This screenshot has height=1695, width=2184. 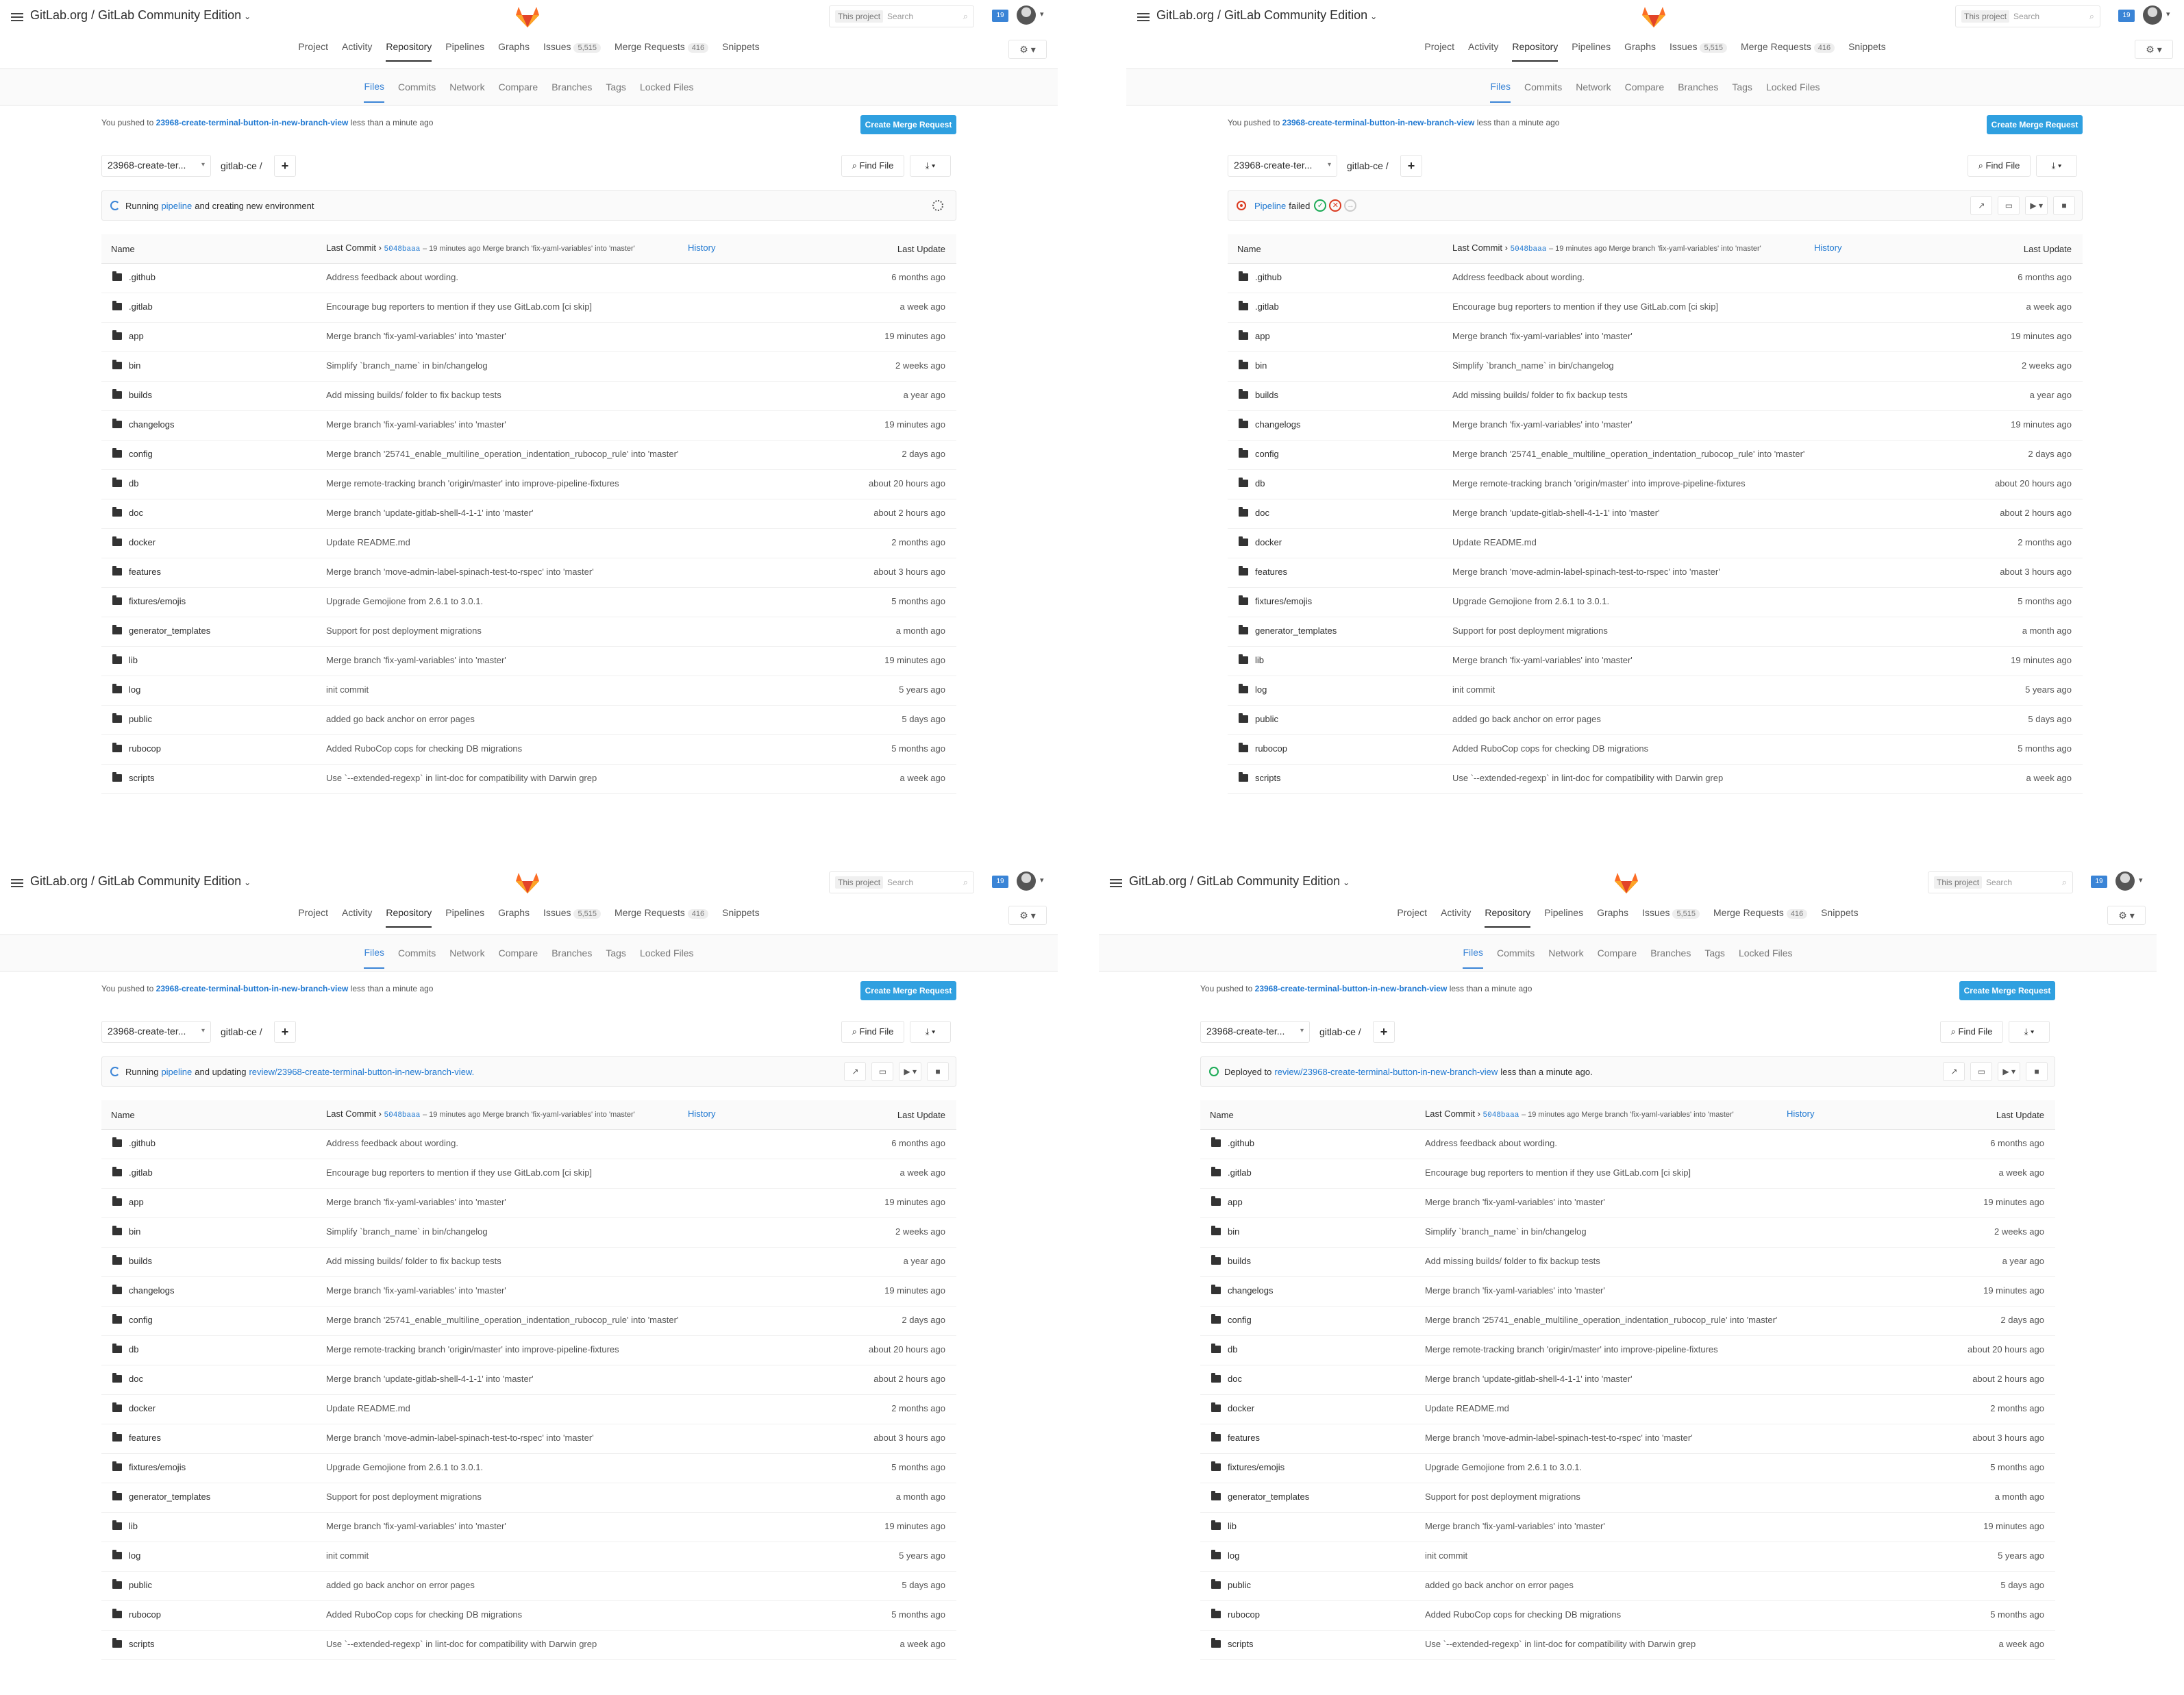 I want to click on external-link-icon: ↗, so click(x=1981, y=205).